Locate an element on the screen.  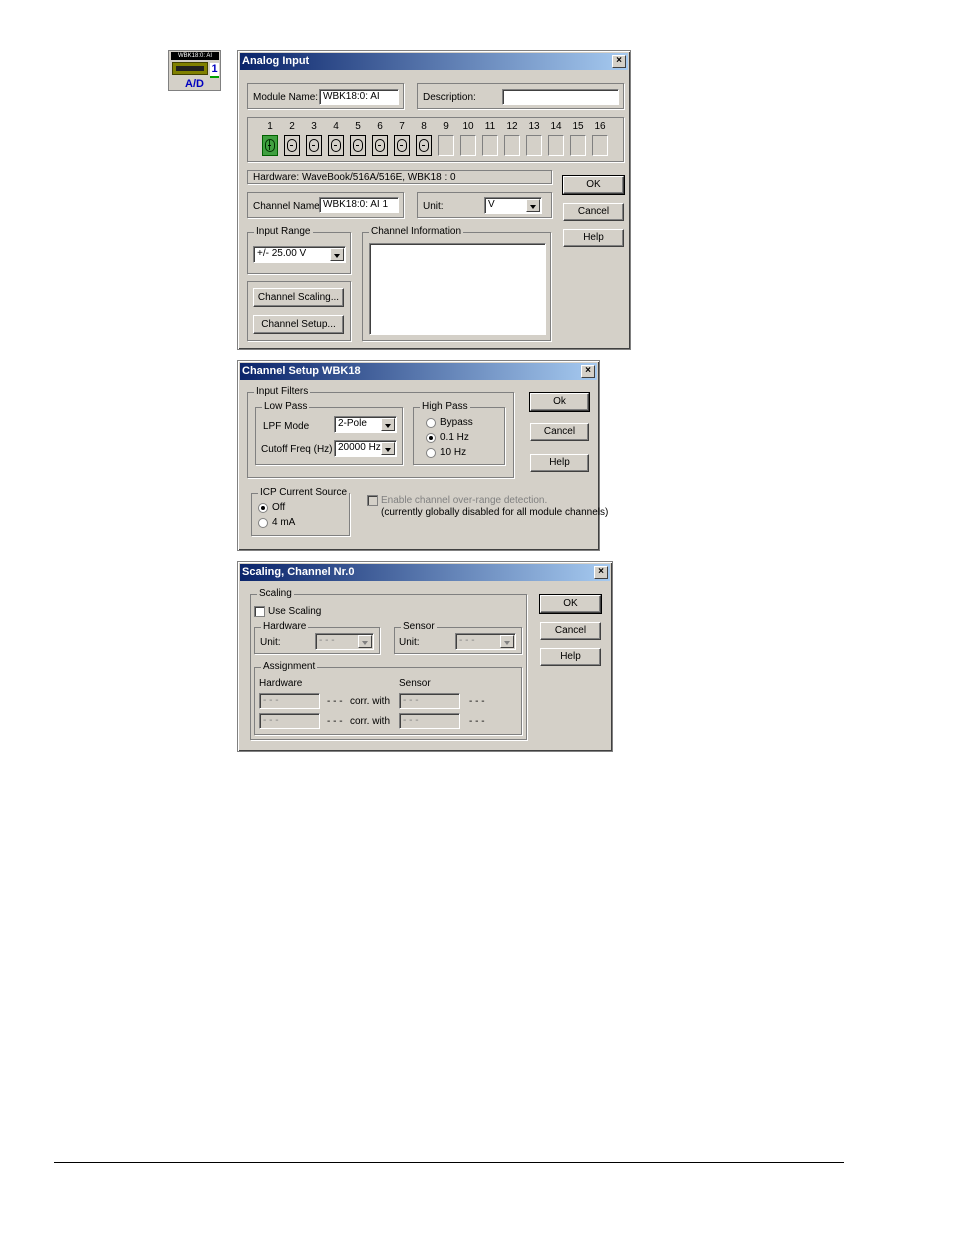
channel-name-input: WBK18:0: AI 1 is located at coordinates (359, 205).